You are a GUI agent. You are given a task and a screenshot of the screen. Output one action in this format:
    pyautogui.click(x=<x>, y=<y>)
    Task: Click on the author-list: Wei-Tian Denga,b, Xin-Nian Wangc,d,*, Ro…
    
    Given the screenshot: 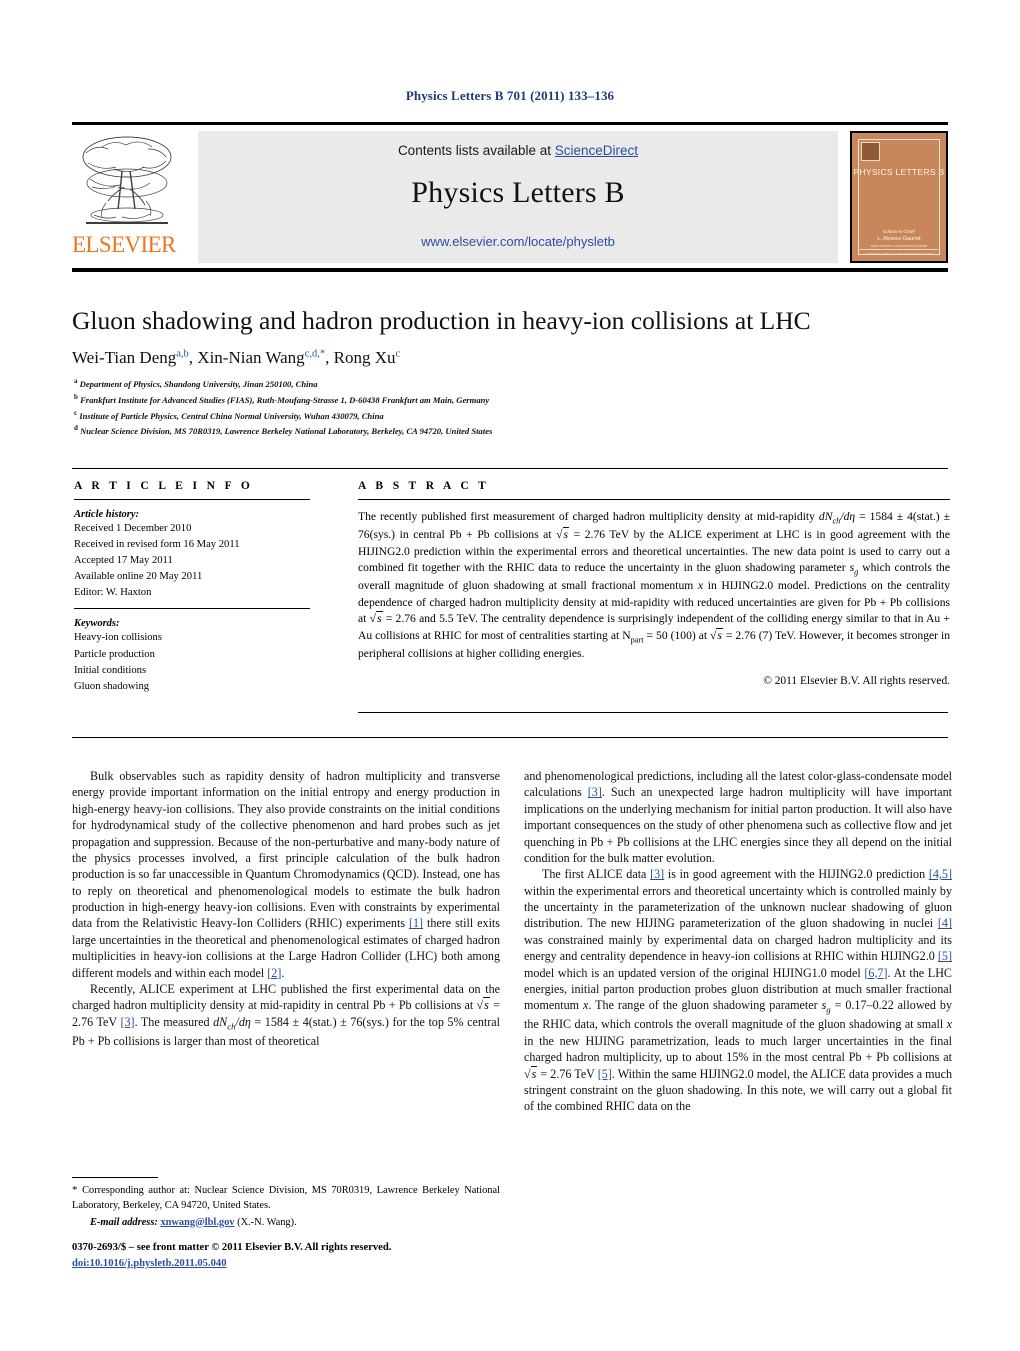 What is the action you would take?
    pyautogui.click(x=512, y=358)
    